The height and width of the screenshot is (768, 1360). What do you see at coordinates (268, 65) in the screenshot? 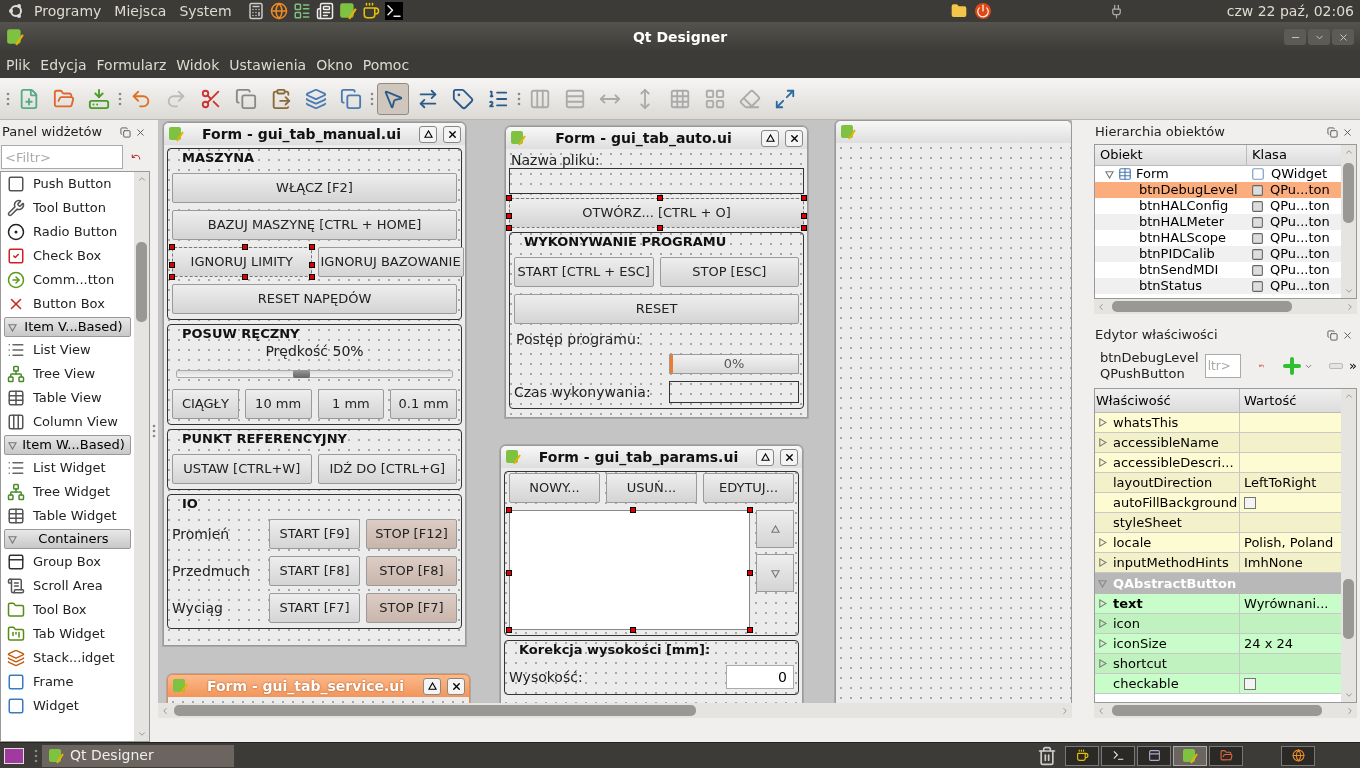
I see `menu-item: Ustawienia` at bounding box center [268, 65].